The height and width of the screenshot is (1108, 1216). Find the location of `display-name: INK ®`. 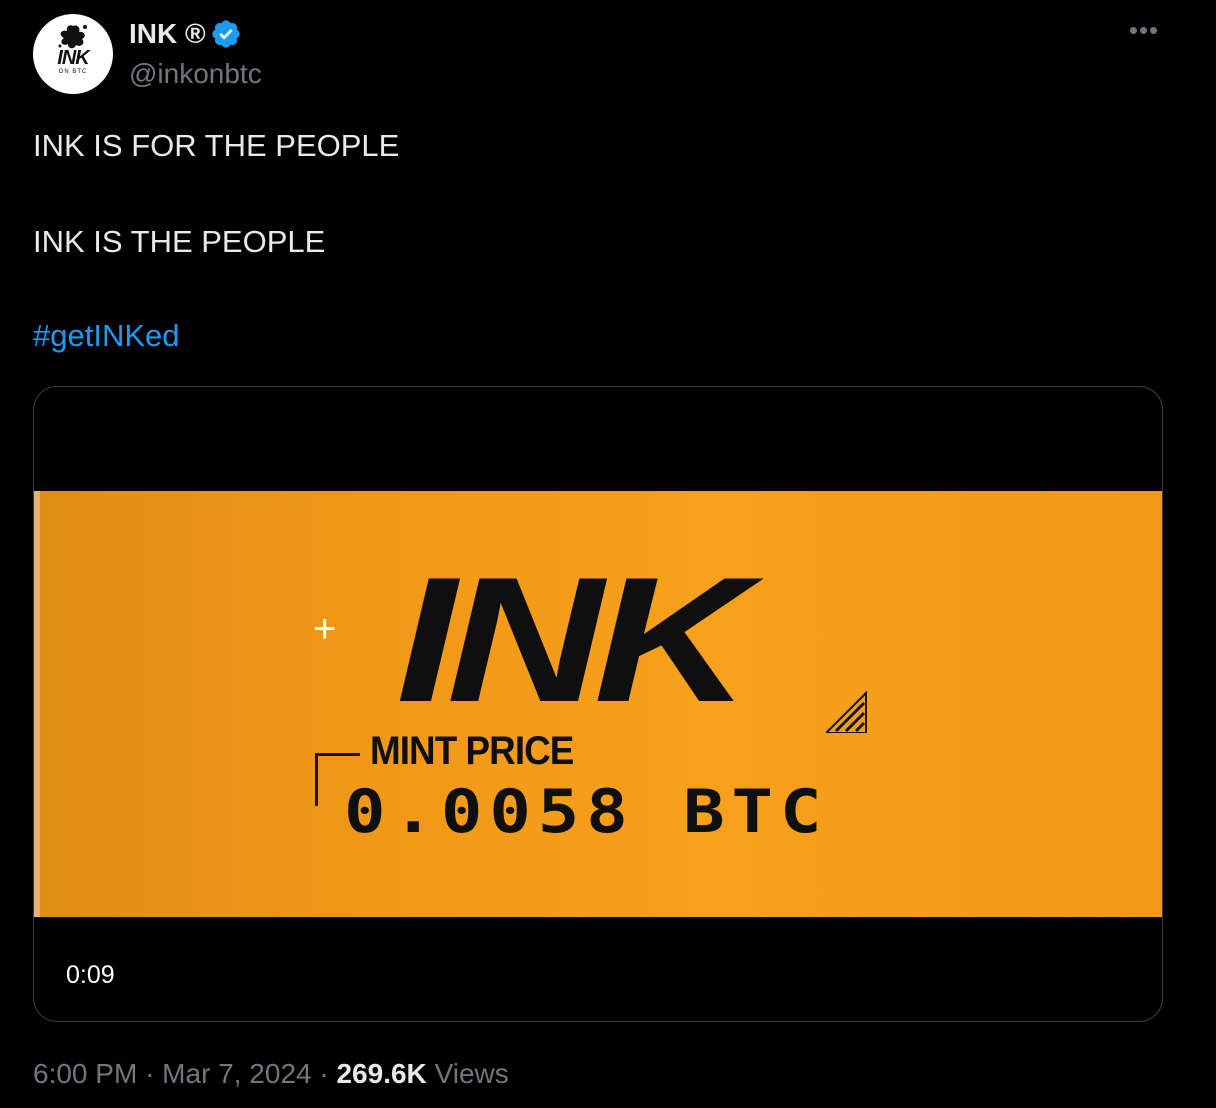

display-name: INK ® is located at coordinates (167, 34).